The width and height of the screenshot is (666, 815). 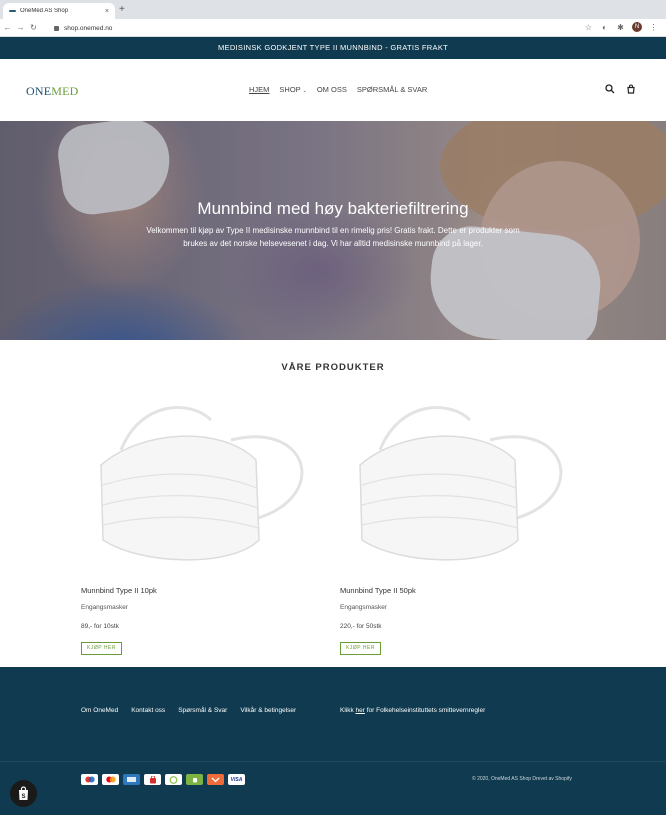 I want to click on footer-divider, so click(x=333, y=761).